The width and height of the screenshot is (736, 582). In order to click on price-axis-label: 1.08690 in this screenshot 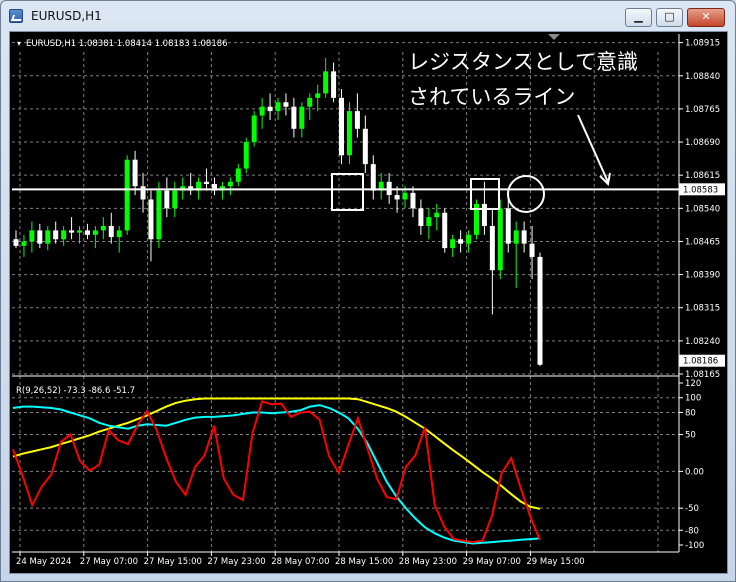, I will do `click(702, 143)`.